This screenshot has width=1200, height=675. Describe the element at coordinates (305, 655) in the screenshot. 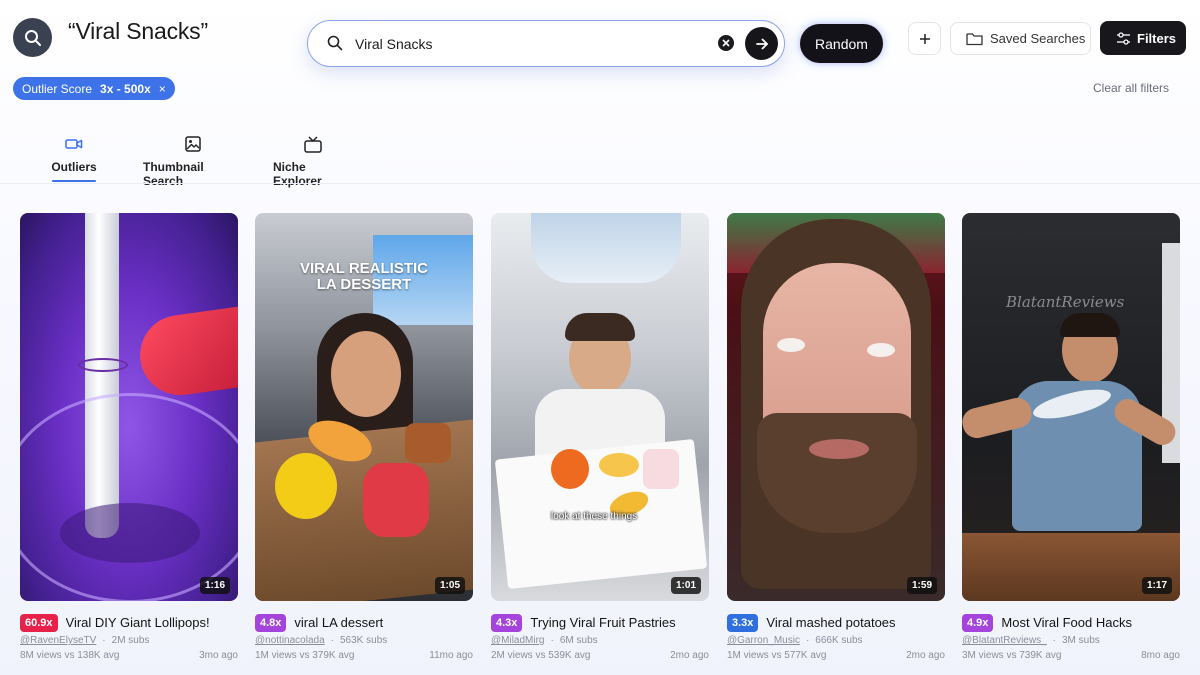

I see `views-vs-avg: 1M views vs 379K avg` at that location.